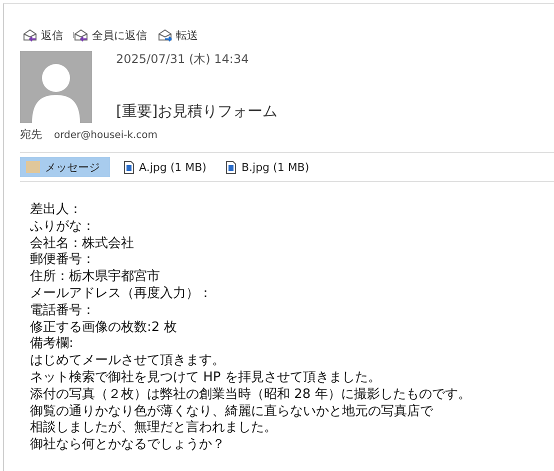 The height and width of the screenshot is (471, 554). What do you see at coordinates (95, 277) in the screenshot?
I see `body-text-line: 住所：栃木県宇都宮市` at bounding box center [95, 277].